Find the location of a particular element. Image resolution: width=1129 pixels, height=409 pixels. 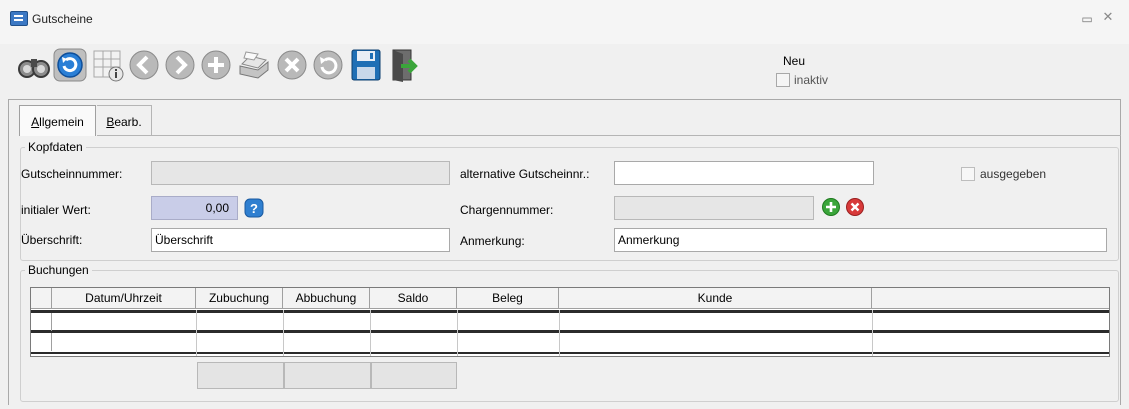

title-bar is located at coordinates (564, 22).